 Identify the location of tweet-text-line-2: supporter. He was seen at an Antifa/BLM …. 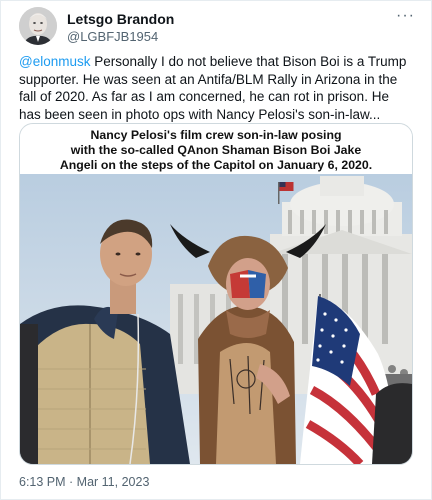
(208, 79).